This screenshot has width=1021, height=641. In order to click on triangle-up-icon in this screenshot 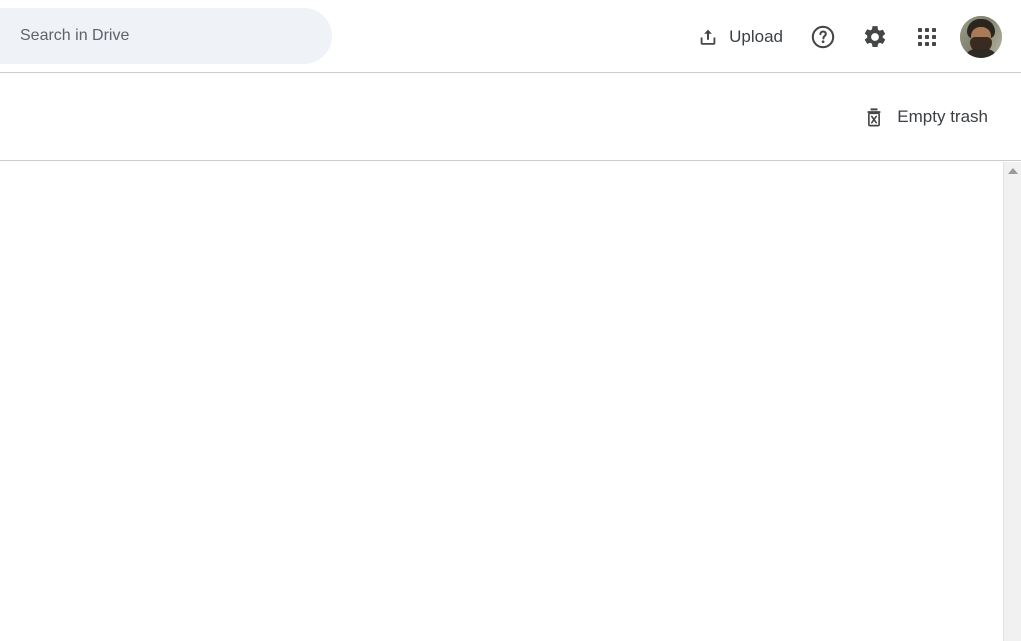, I will do `click(1012, 171)`.